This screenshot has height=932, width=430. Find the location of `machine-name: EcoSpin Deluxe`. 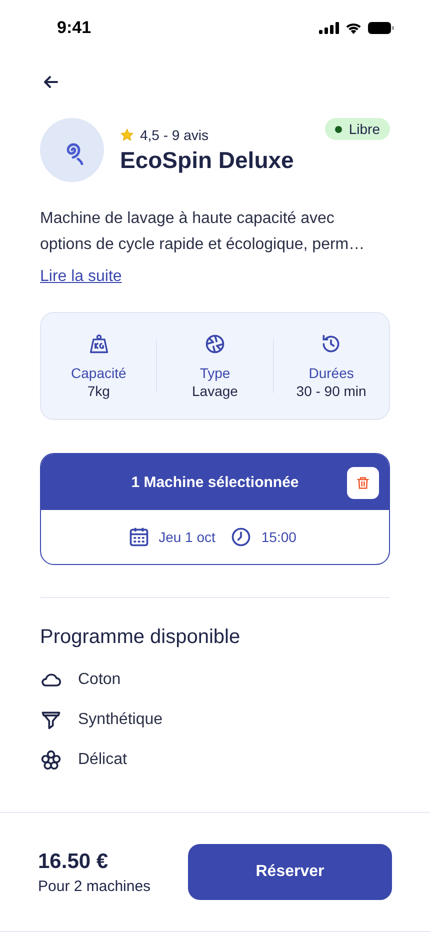

machine-name: EcoSpin Deluxe is located at coordinates (207, 160).